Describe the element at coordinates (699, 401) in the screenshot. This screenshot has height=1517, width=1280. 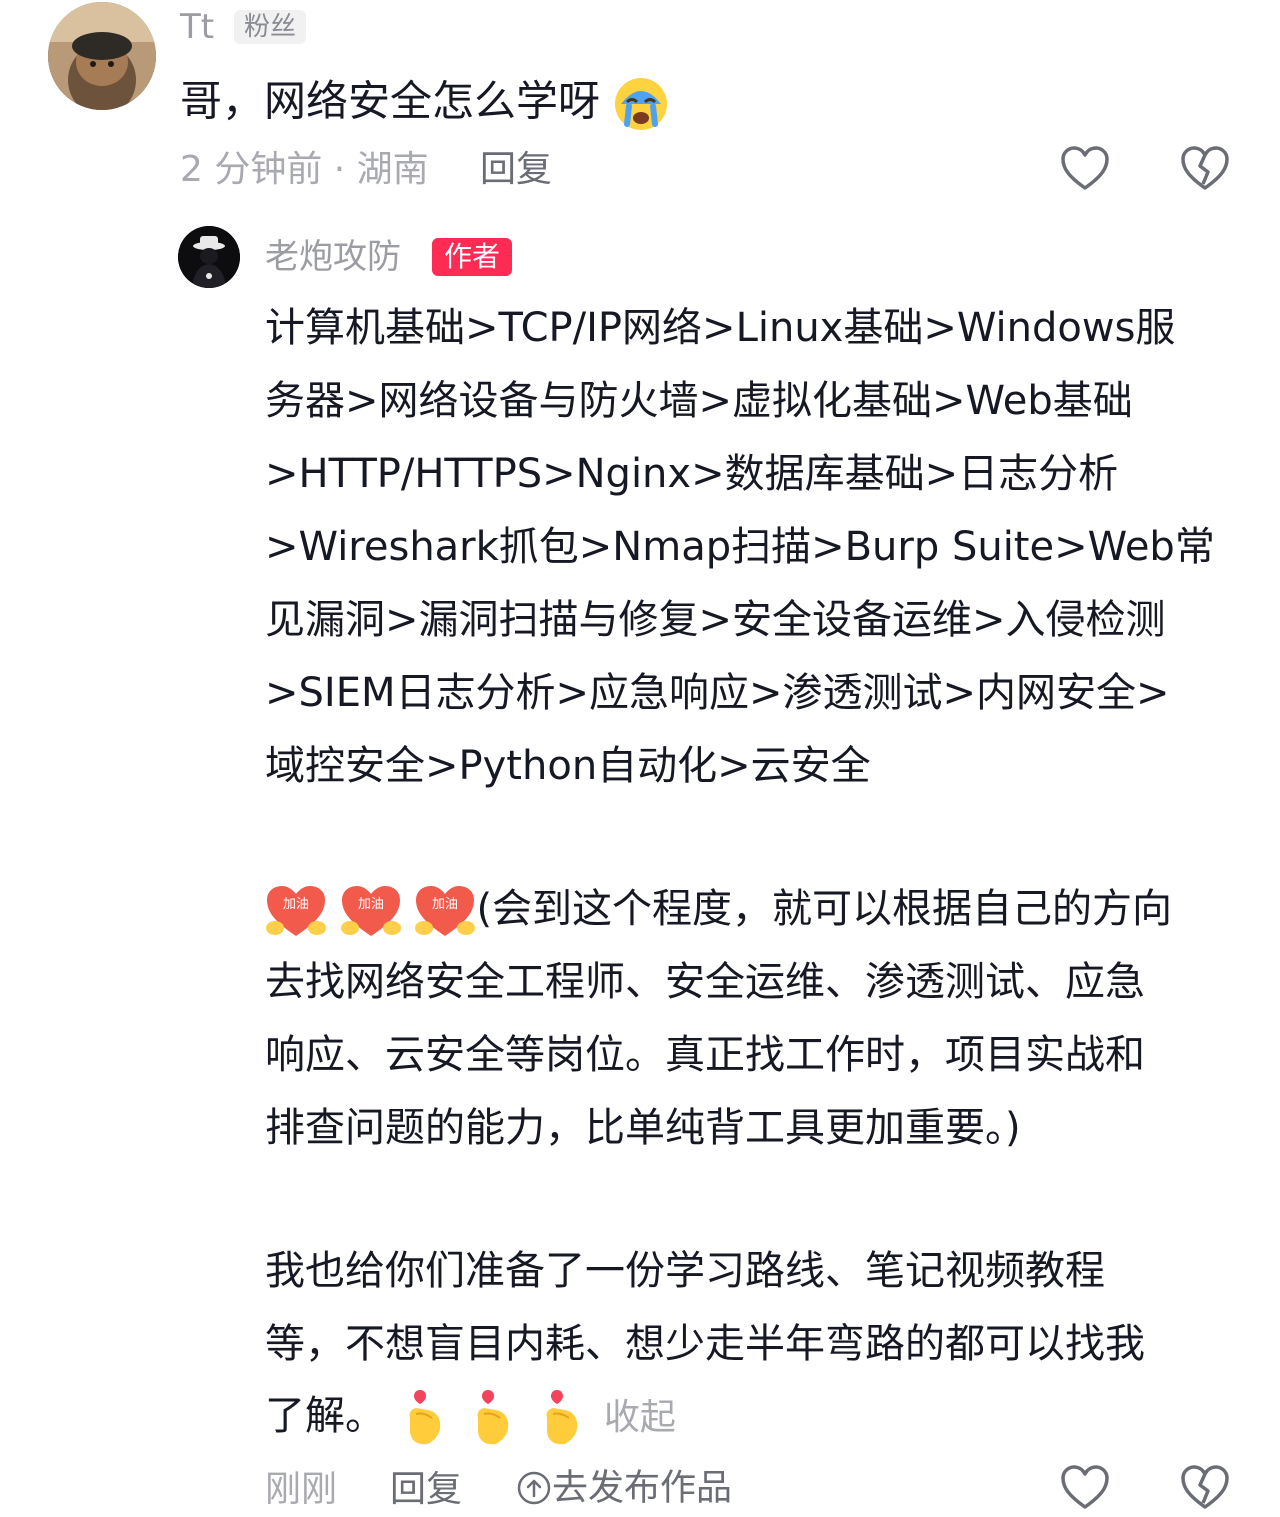
I see `reply-line: 务器>网络设备与防火墙>虚拟化基础>Web基础` at that location.